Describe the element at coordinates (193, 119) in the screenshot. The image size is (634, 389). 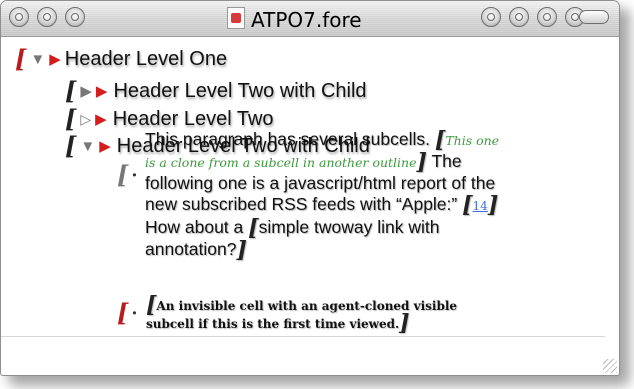
I see `outline-heading: Header Level Two` at that location.